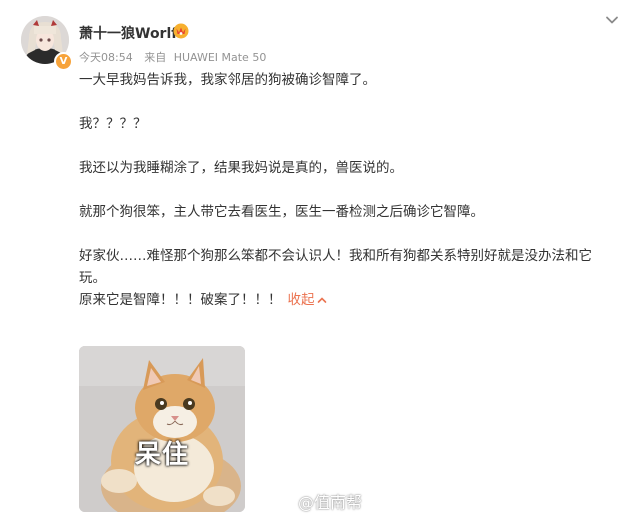 This screenshot has height=520, width=639. What do you see at coordinates (321, 300) in the screenshot?
I see `chevron-up-icon` at bounding box center [321, 300].